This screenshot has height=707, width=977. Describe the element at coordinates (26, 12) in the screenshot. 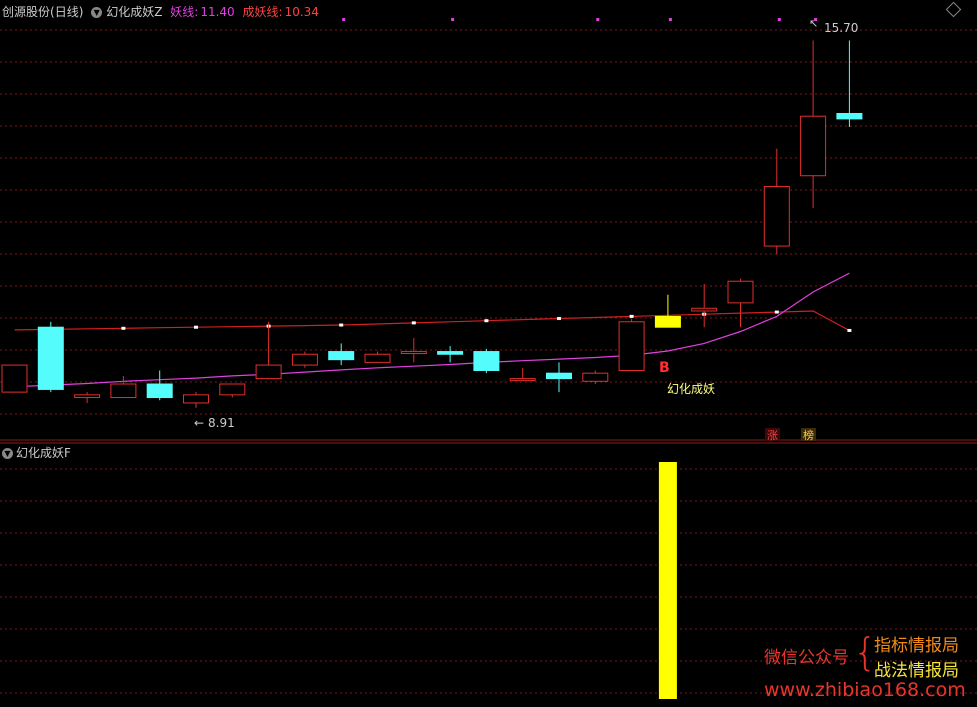

I see `stock-name: 创源股份` at that location.